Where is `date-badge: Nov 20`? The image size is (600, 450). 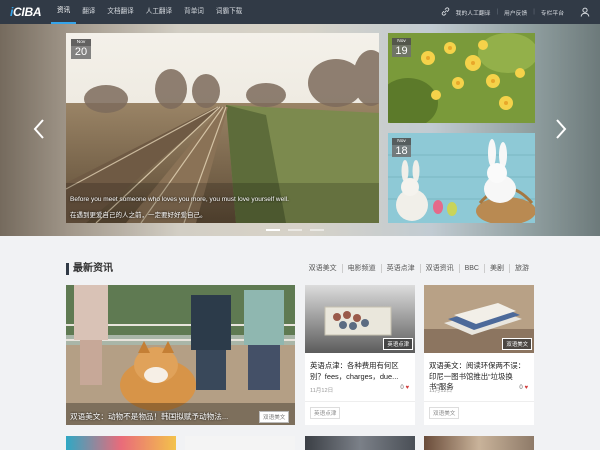 date-badge: Nov 20 is located at coordinates (81, 49).